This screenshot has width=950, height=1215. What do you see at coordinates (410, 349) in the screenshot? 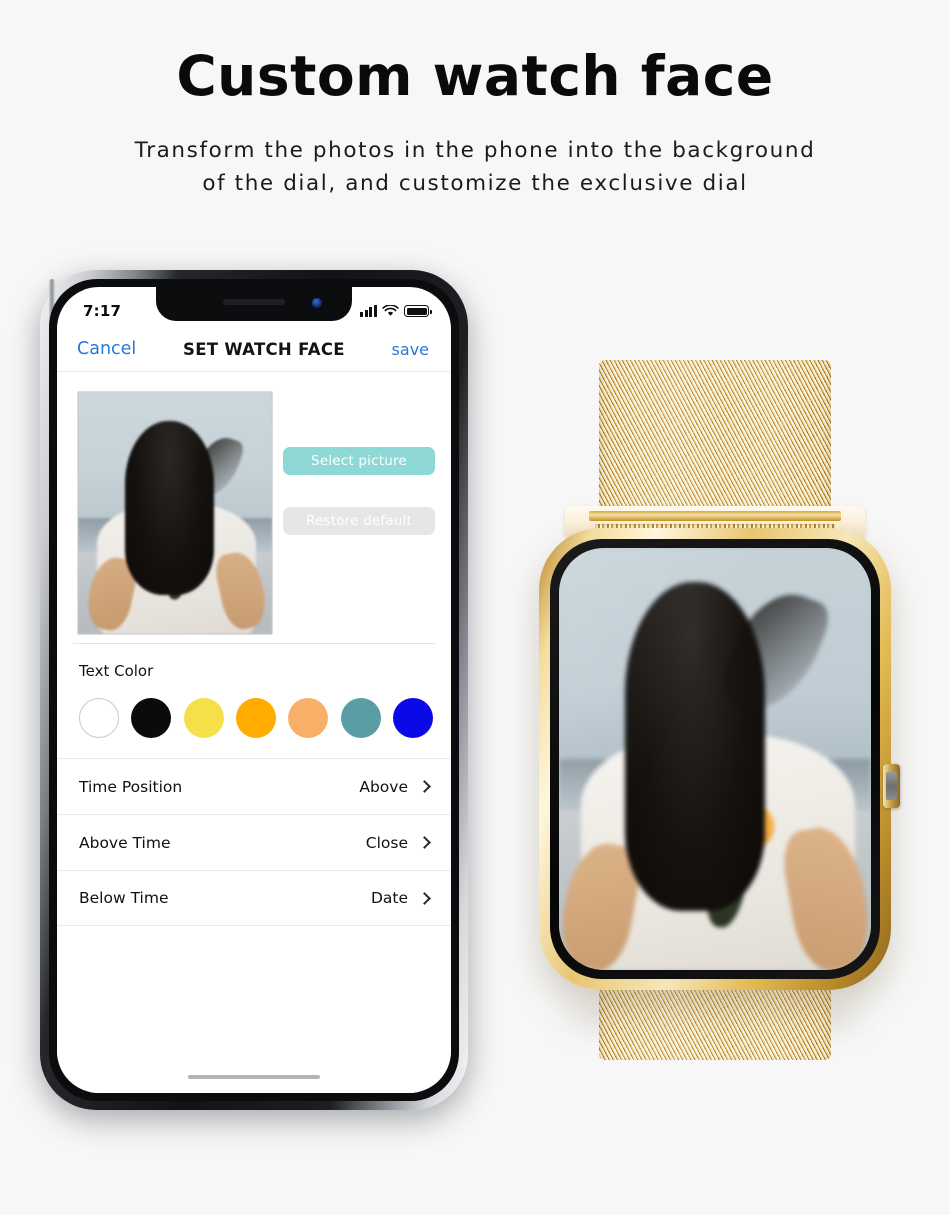
I see `save-button: save` at bounding box center [410, 349].